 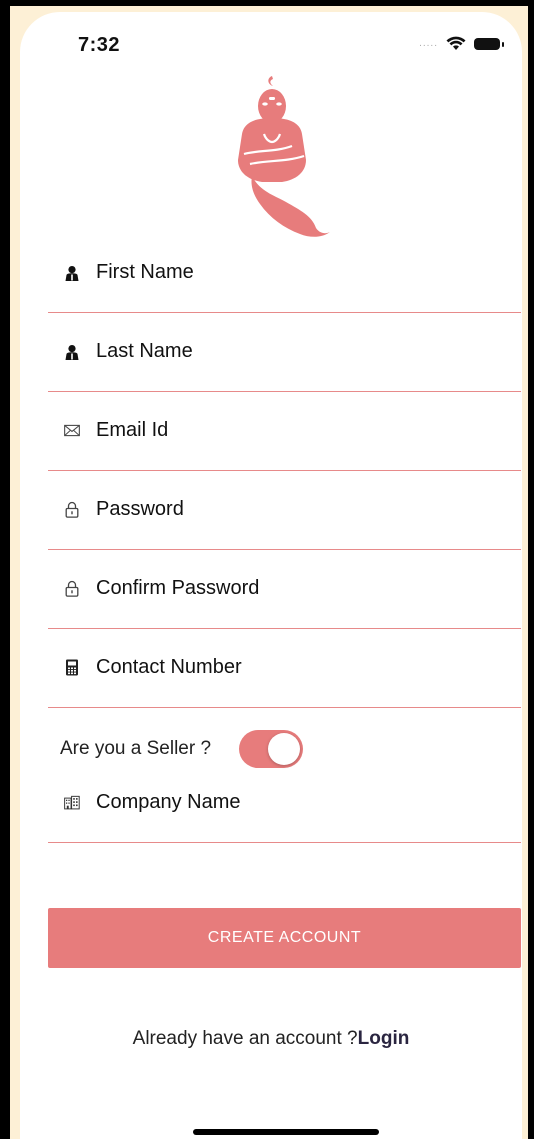 What do you see at coordinates (301, 430) in the screenshot?
I see `email-input` at bounding box center [301, 430].